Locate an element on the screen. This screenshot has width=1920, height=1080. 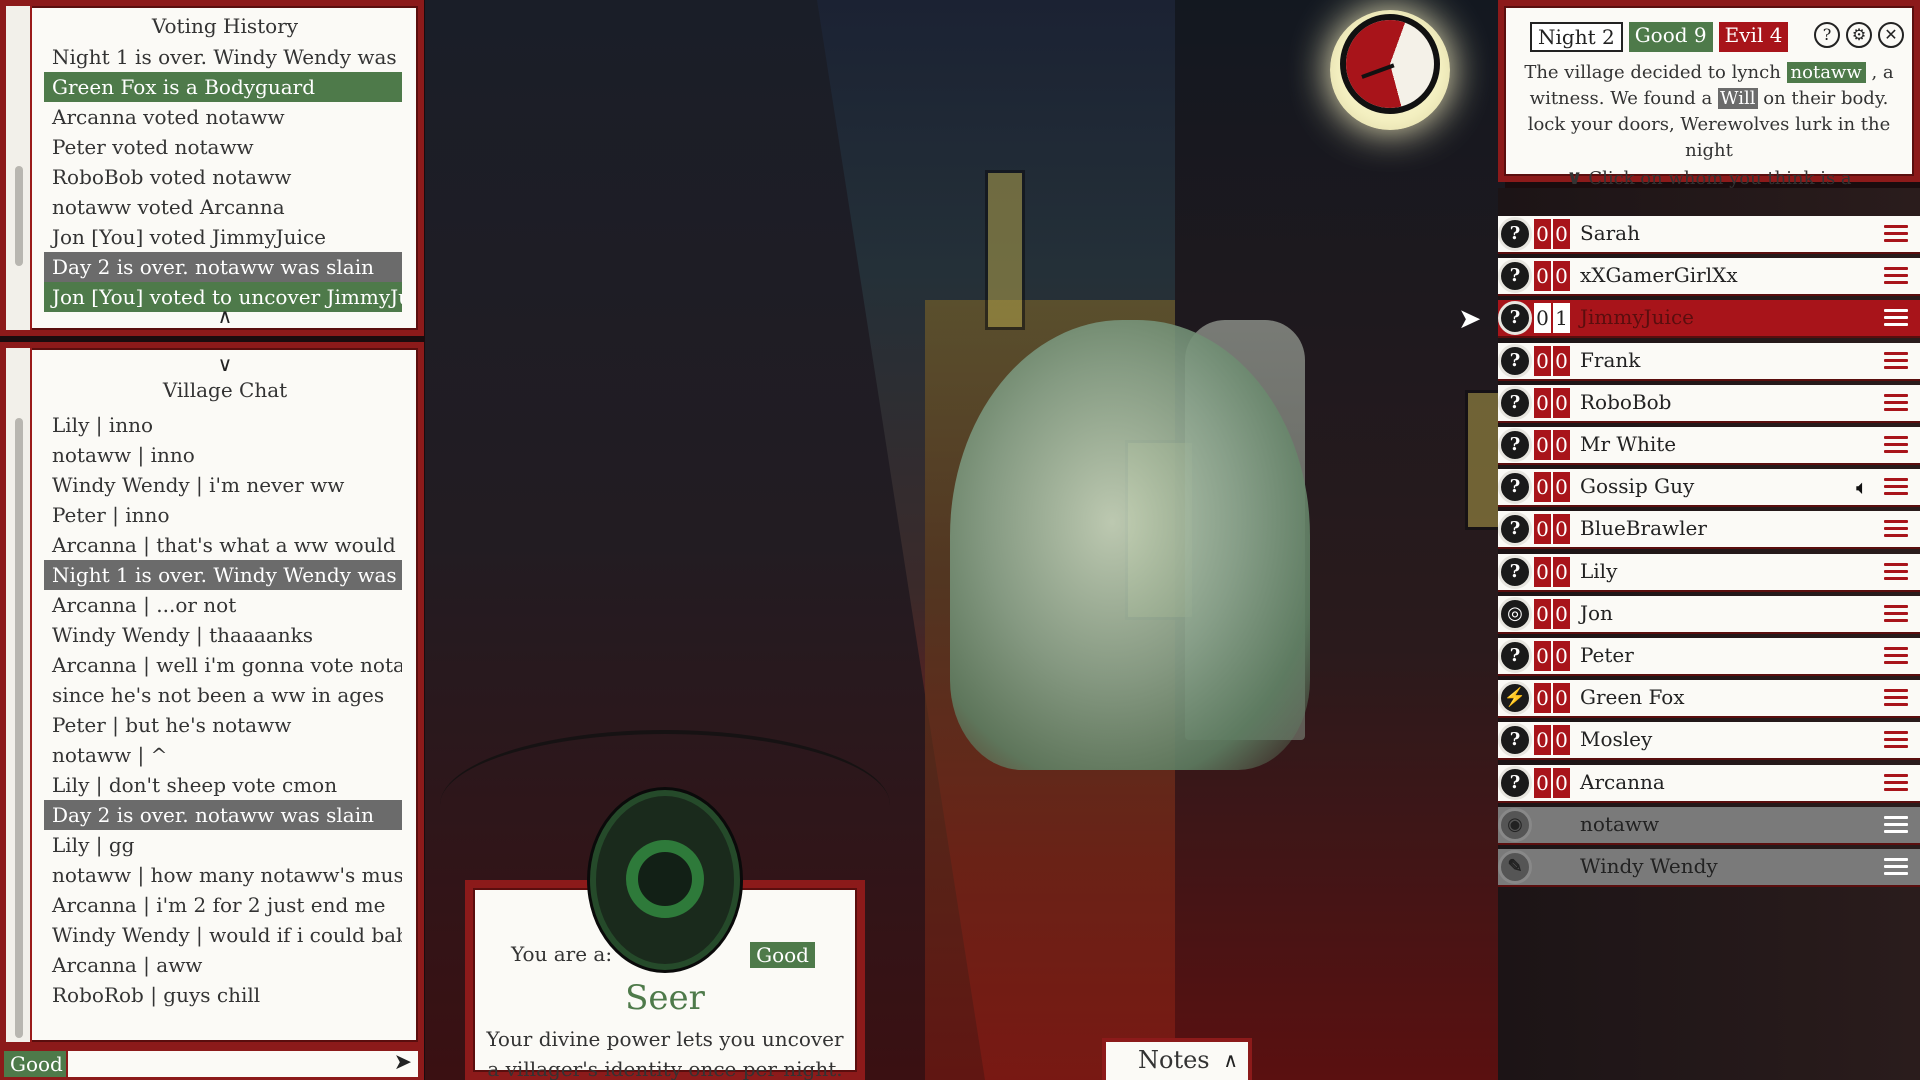
chat-message: Night 1 is over. Windy Wendy was slain is located at coordinates (223, 575).